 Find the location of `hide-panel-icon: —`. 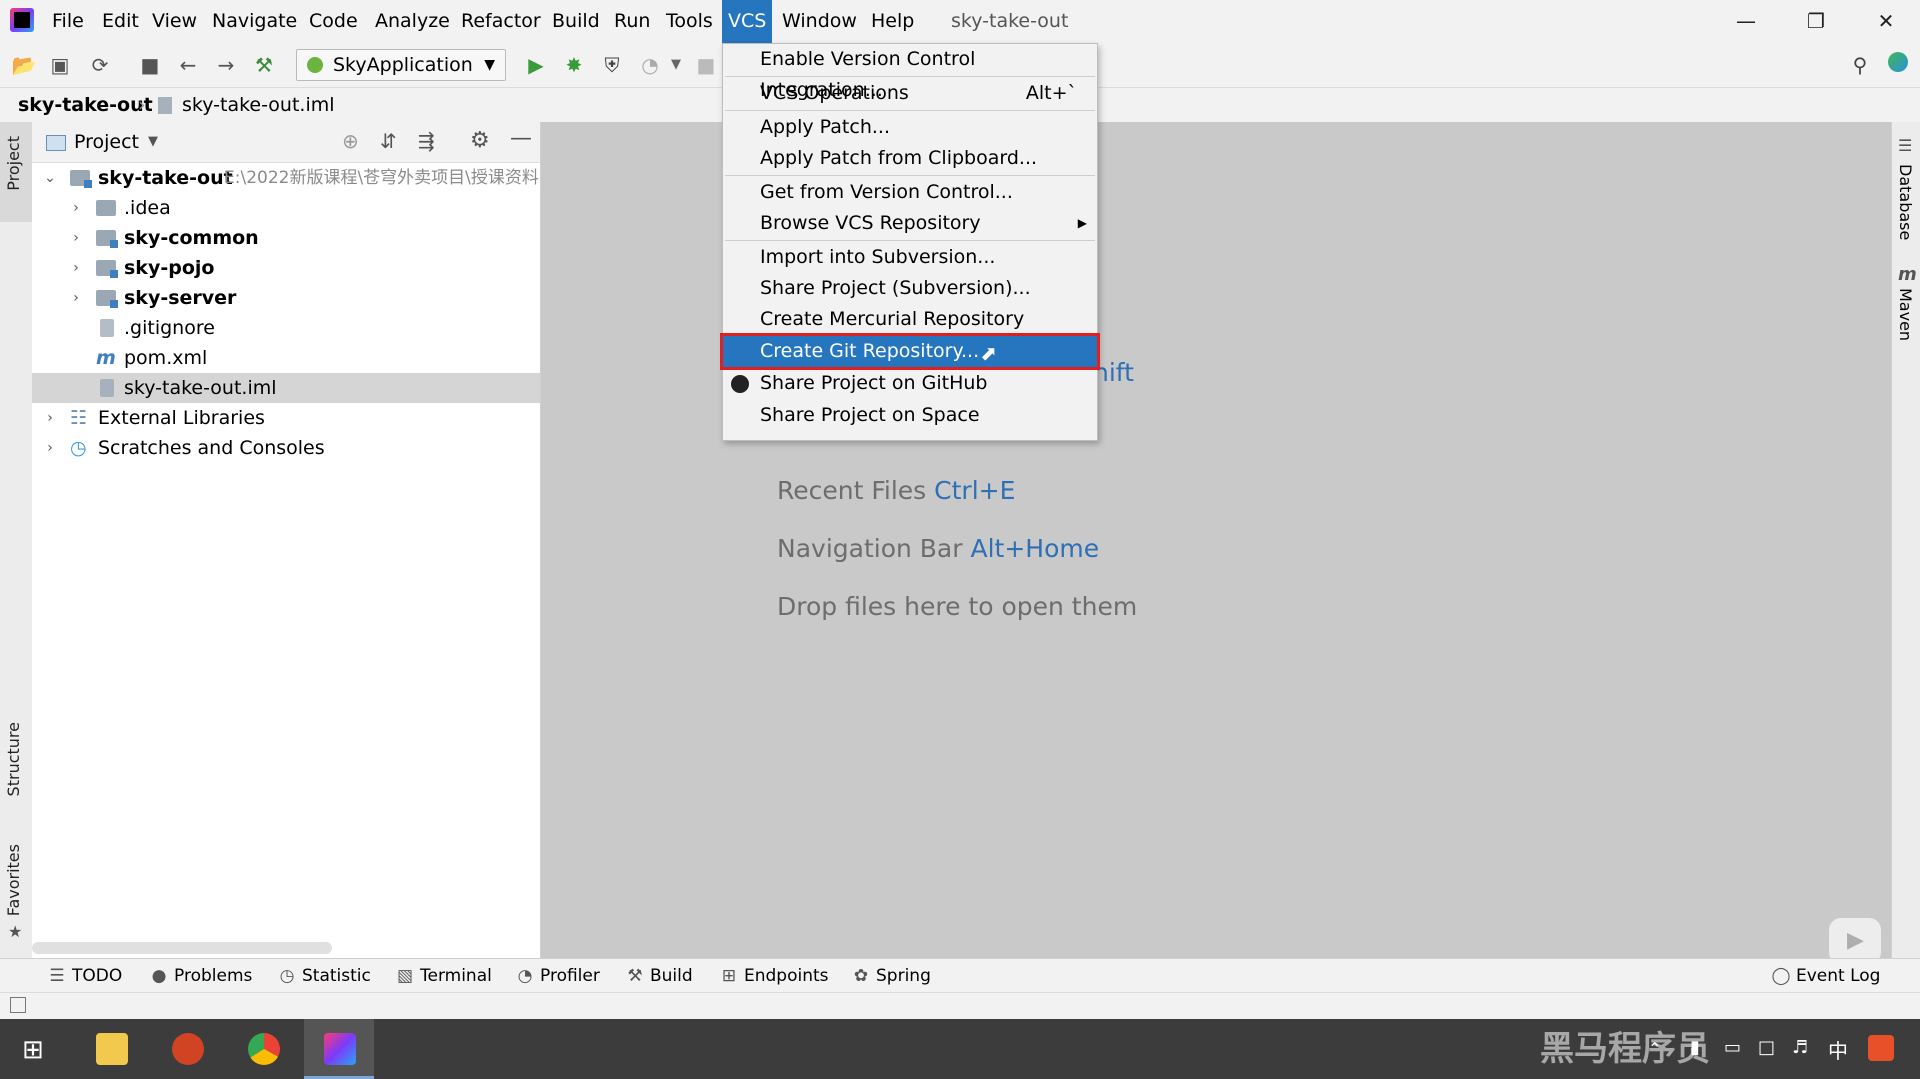

hide-panel-icon: — is located at coordinates (521, 138).